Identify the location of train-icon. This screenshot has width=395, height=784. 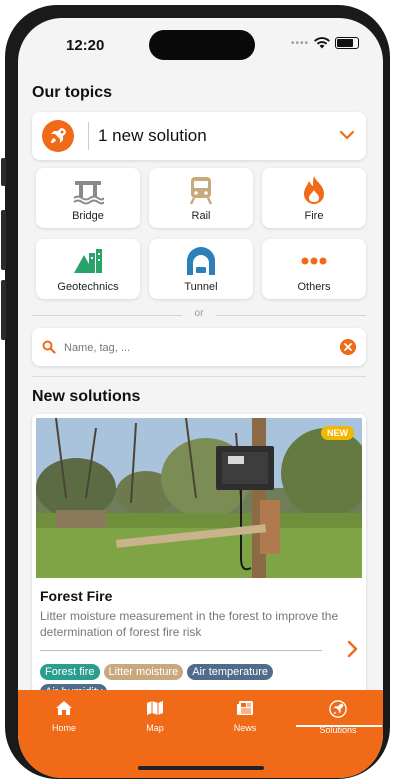
(201, 191).